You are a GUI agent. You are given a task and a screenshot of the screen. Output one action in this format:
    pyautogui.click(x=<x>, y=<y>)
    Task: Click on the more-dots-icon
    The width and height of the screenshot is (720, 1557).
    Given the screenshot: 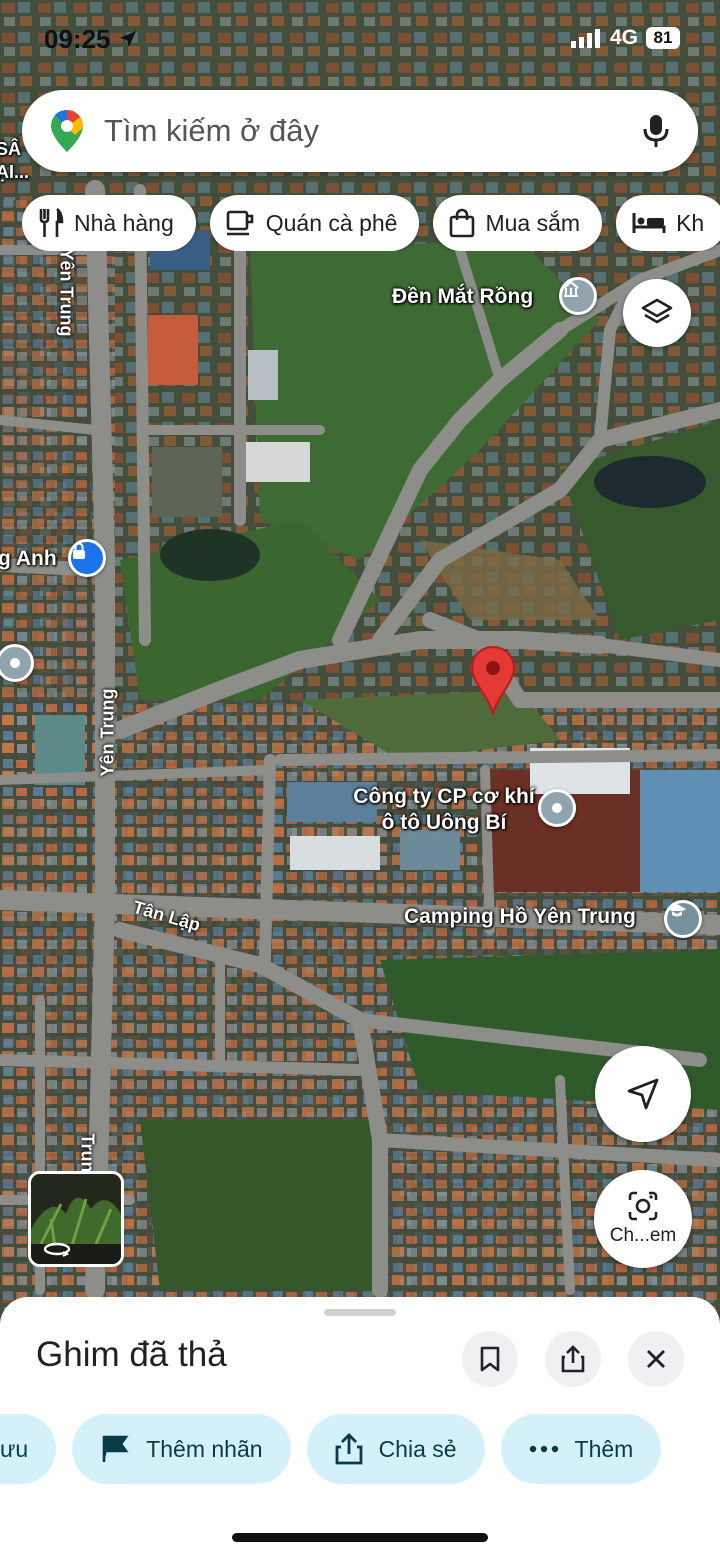 What is the action you would take?
    pyautogui.click(x=543, y=1449)
    